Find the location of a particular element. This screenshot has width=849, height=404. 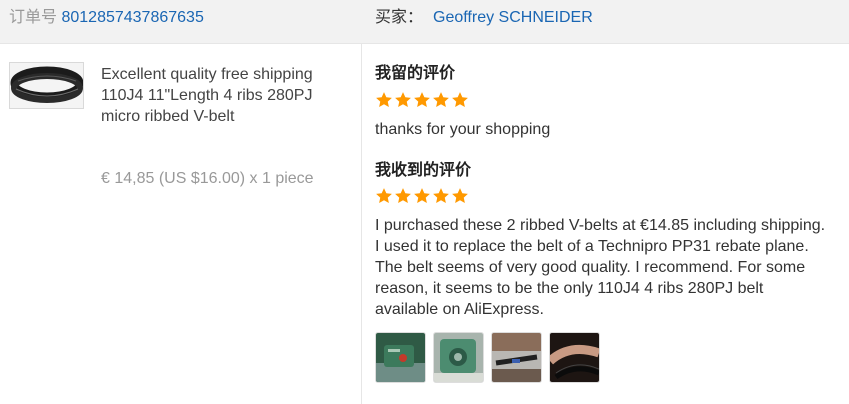

buyer-info: 买家： Geoffrey SCHNEIDER is located at coordinates (484, 18).